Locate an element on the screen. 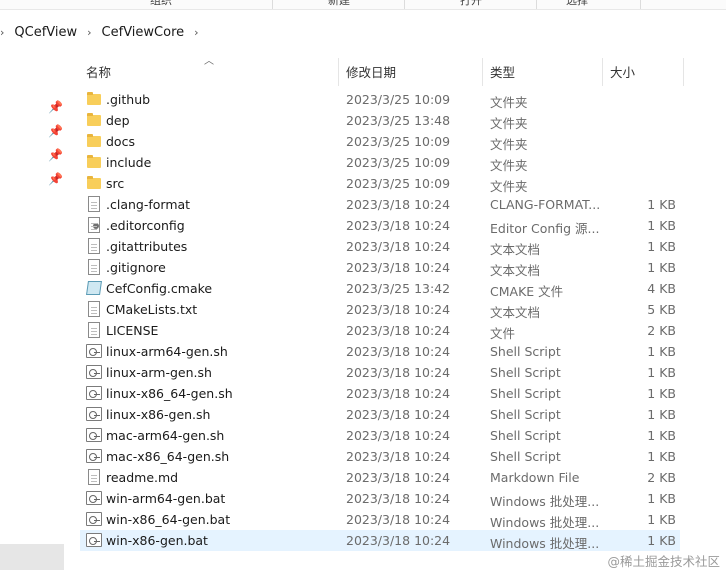  file-name: dep is located at coordinates (118, 120).